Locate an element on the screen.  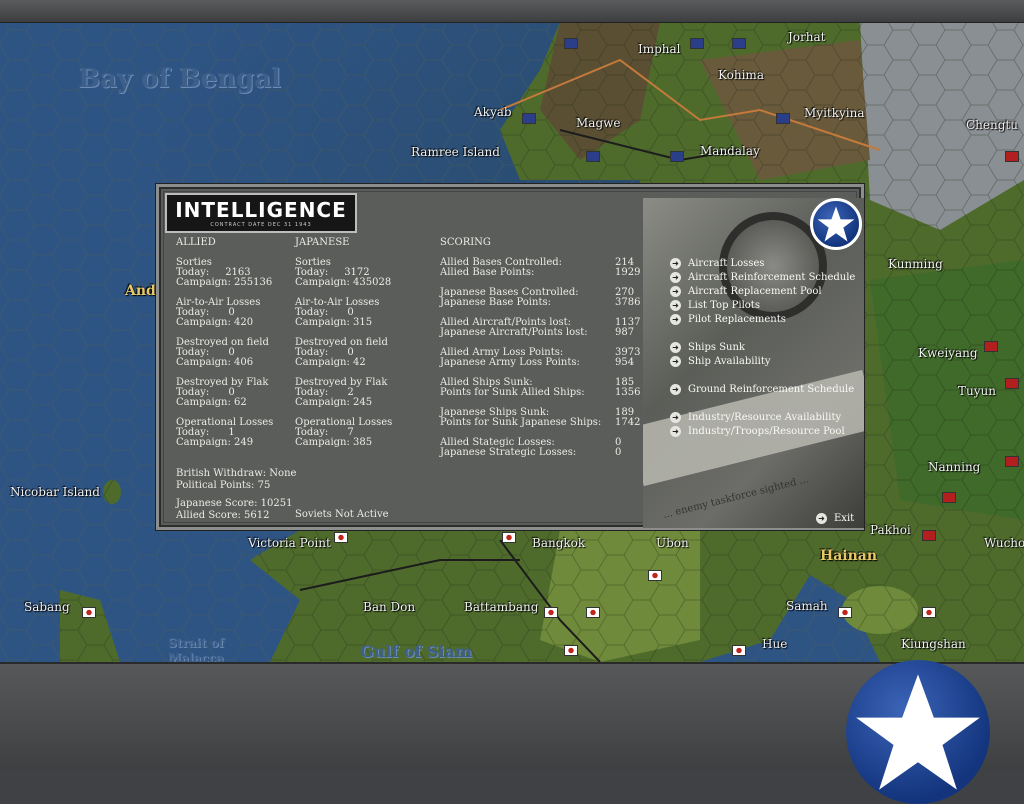
place-imphal: Imphal is located at coordinates (659, 49).